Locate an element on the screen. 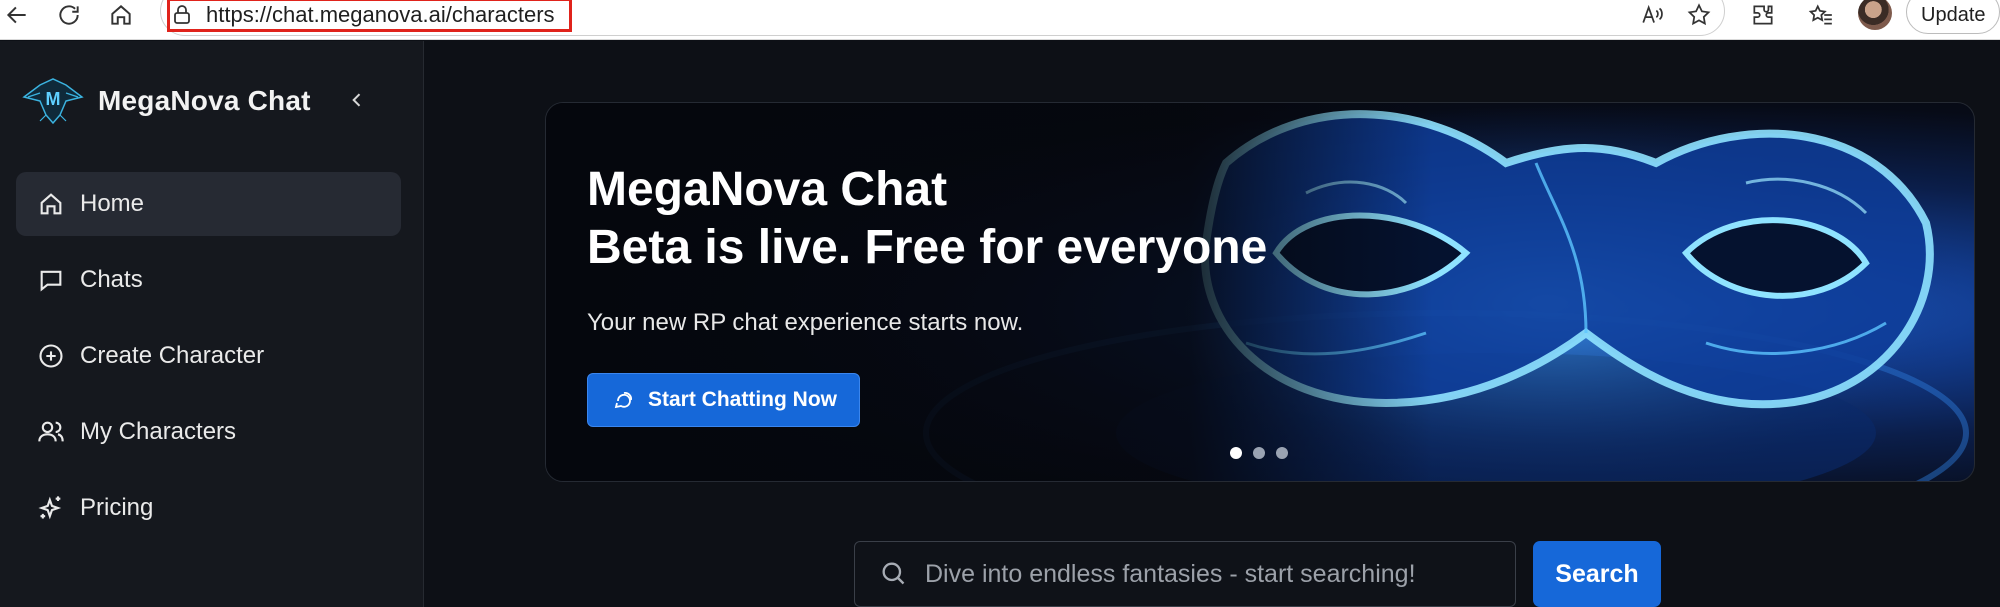  sidebar-item-label: My Characters is located at coordinates (158, 431).